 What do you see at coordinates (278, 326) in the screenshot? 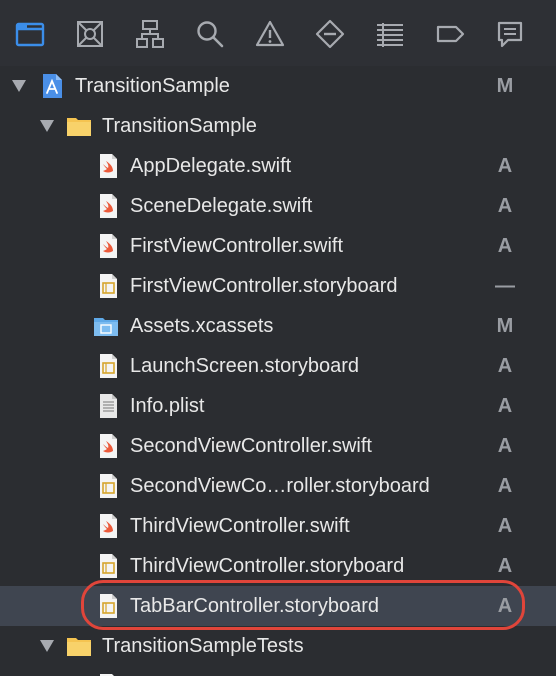
I see `tree-row-file: Assets.xcassets M` at bounding box center [278, 326].